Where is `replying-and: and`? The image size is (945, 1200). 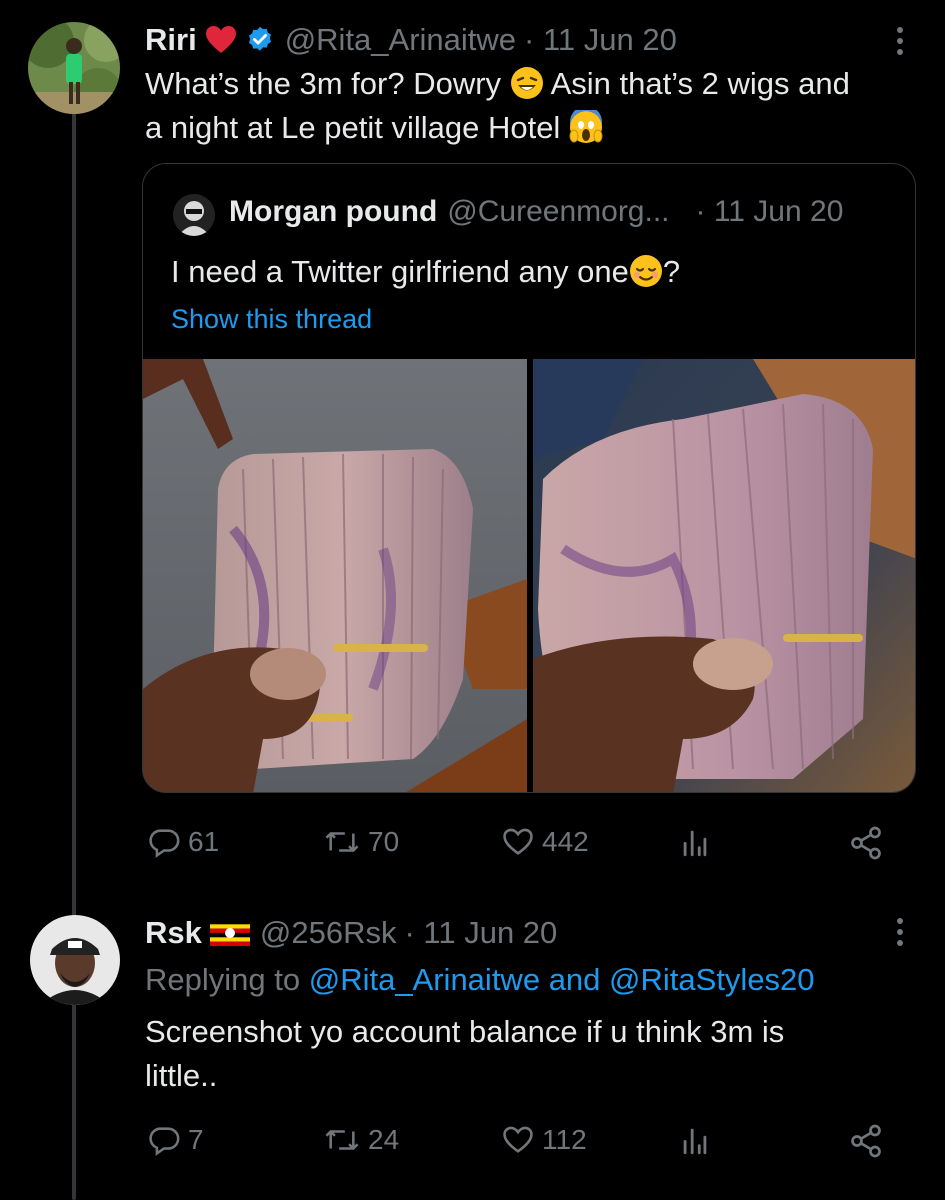 replying-and: and is located at coordinates (574, 979).